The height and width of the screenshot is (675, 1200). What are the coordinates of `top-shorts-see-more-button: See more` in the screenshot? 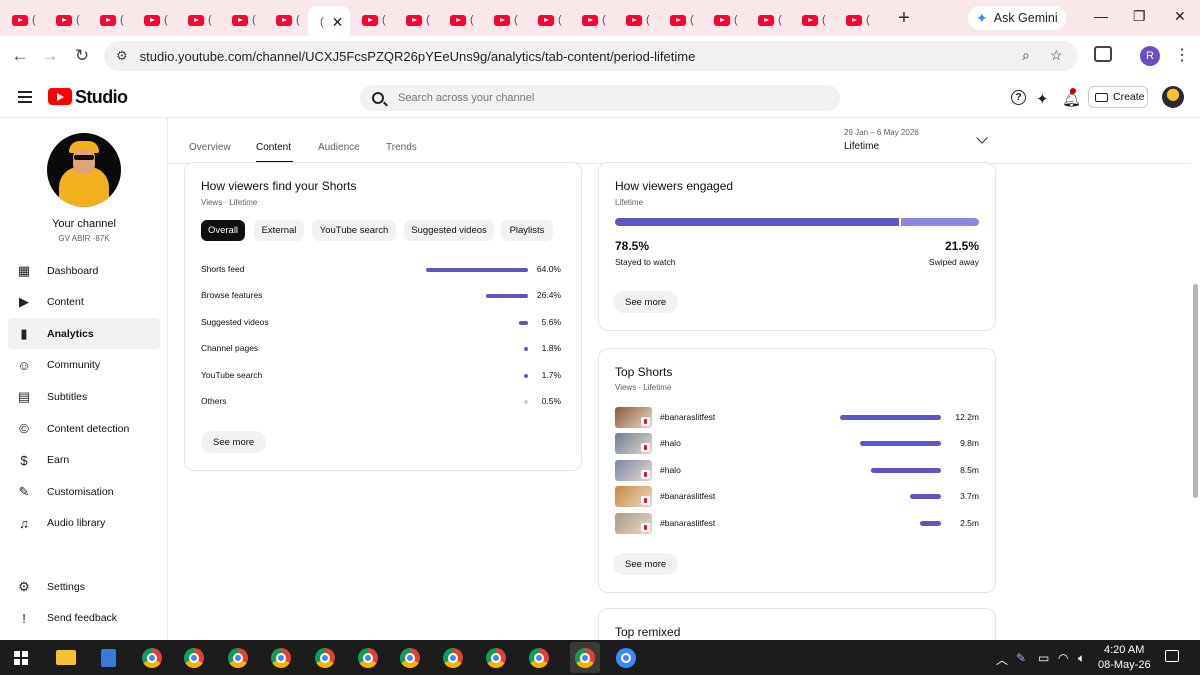 It's located at (646, 564).